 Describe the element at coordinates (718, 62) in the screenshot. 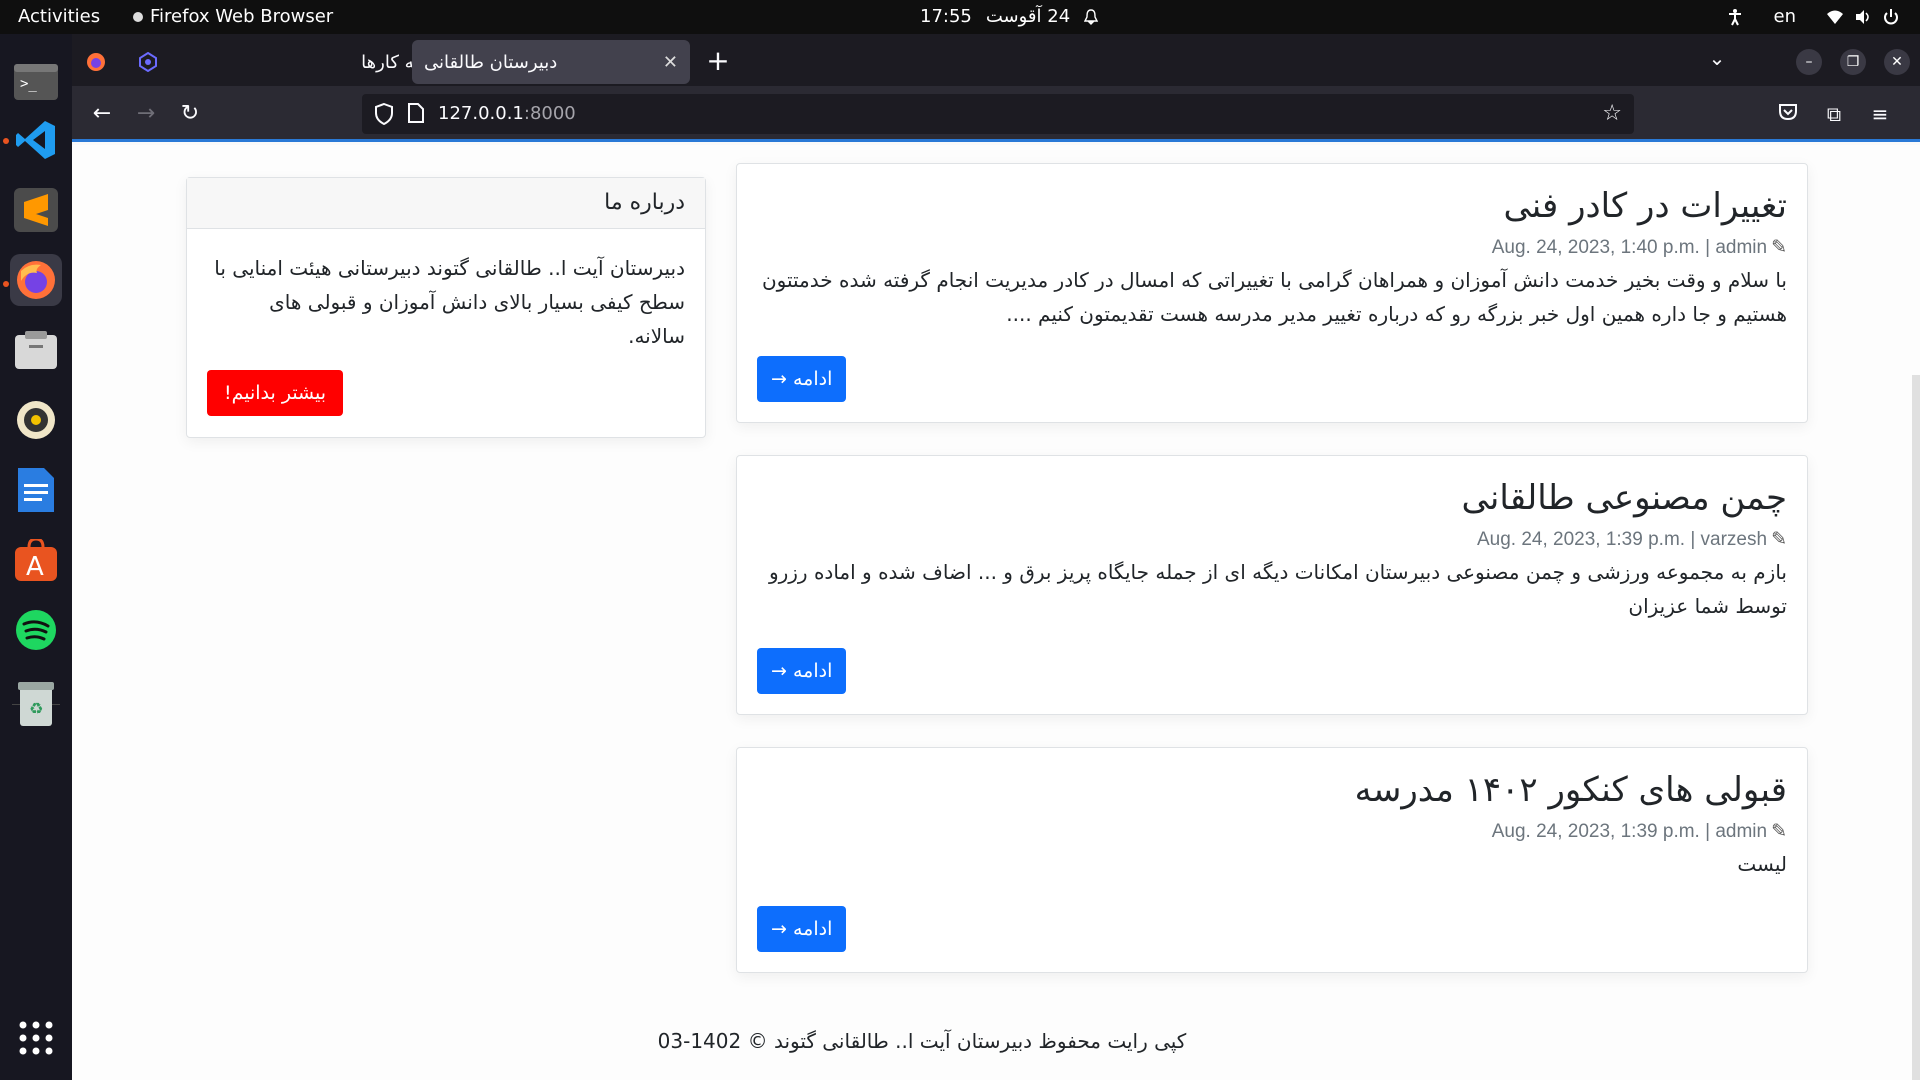

I see `new-tab-button: +` at that location.